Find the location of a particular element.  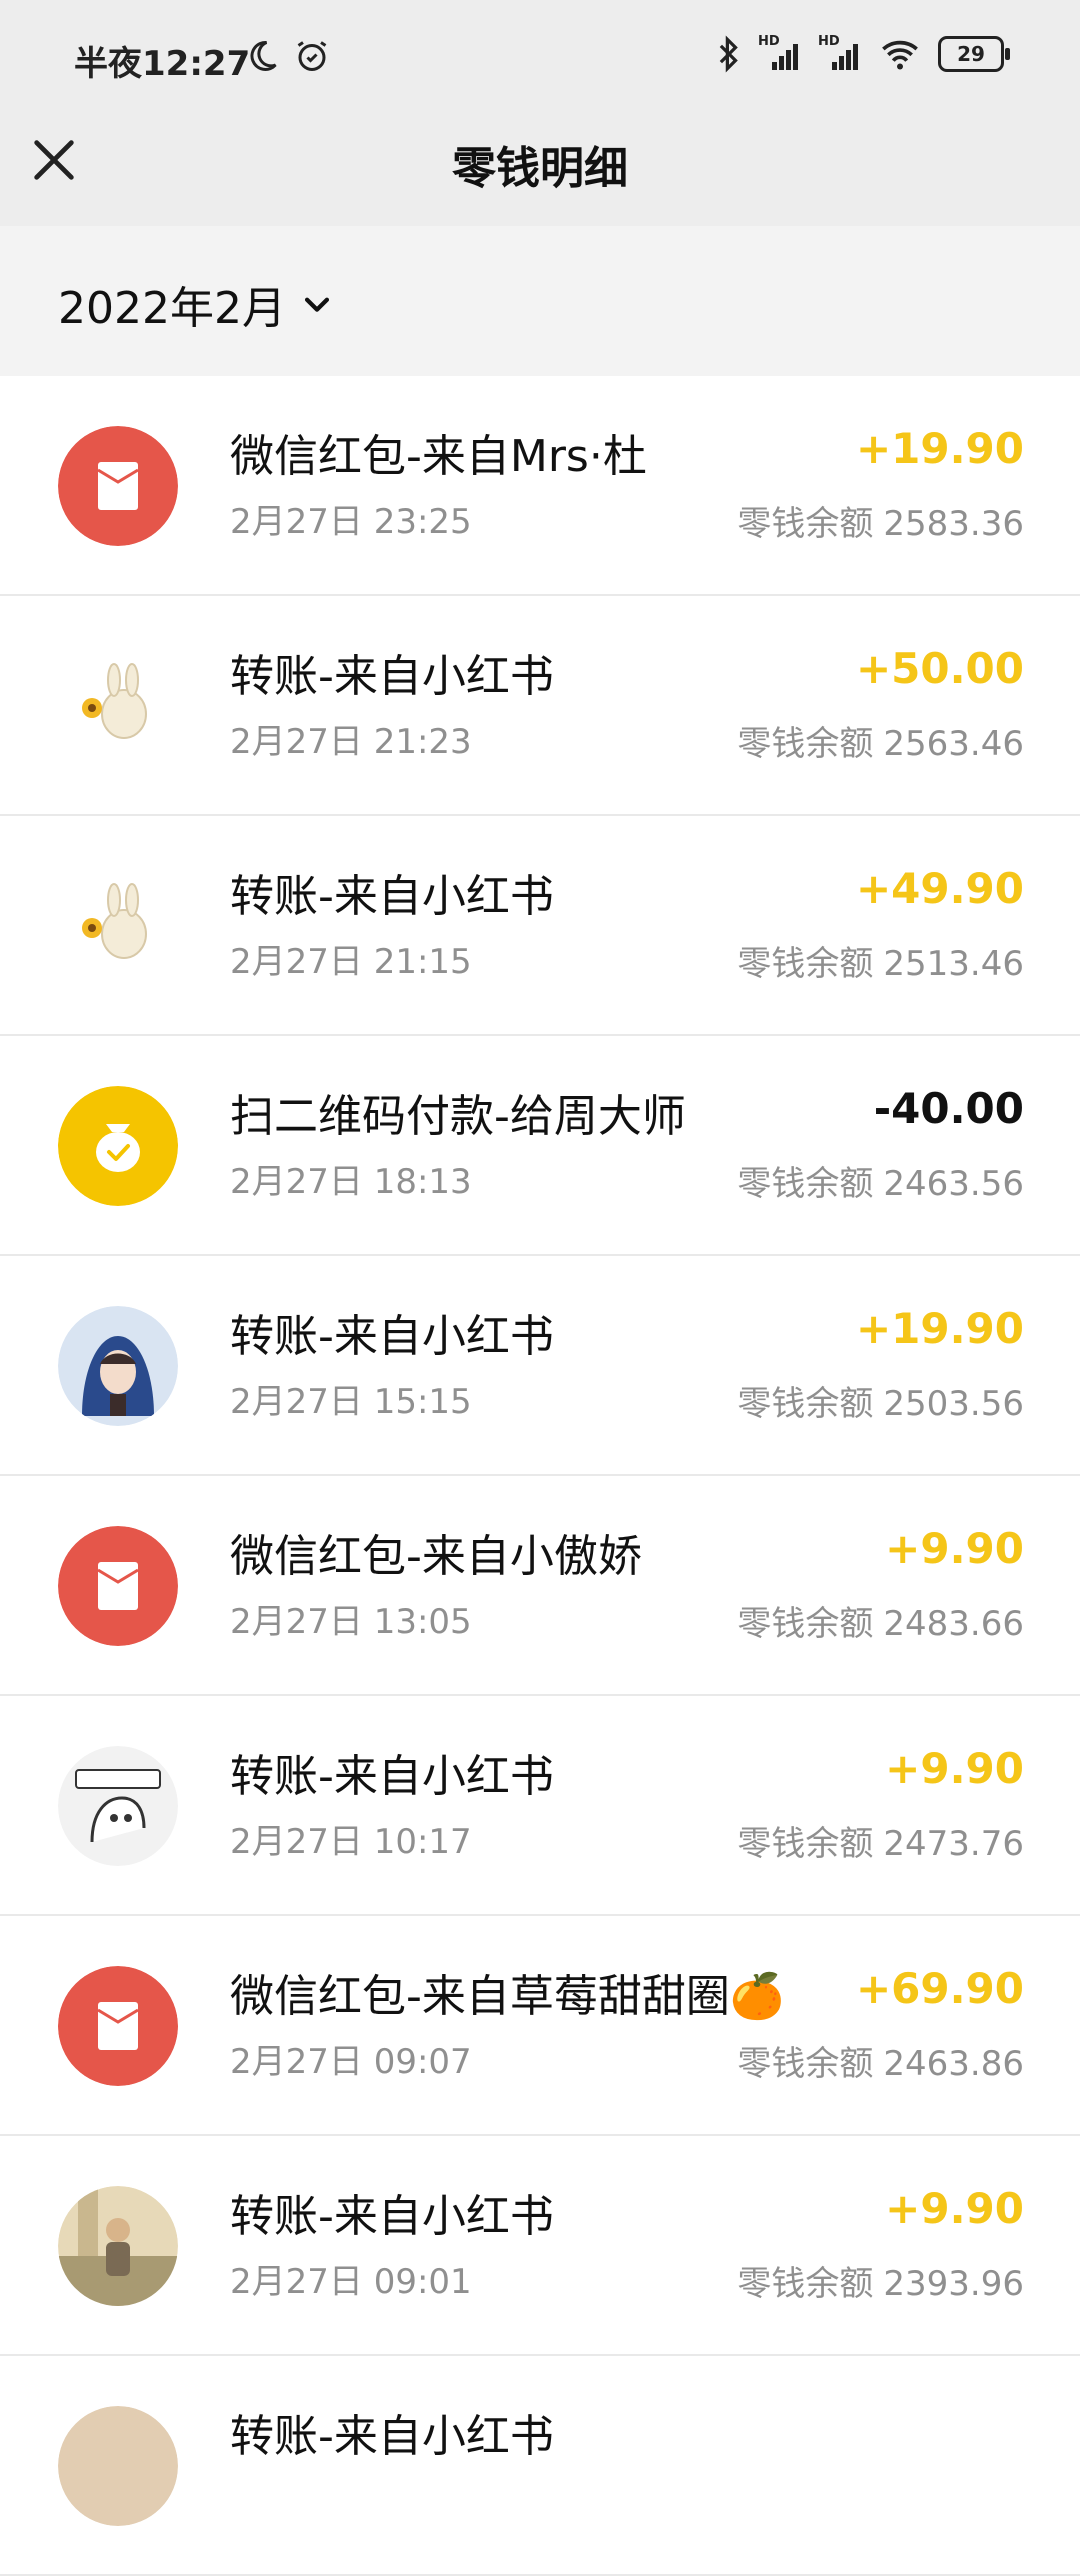

transaction-row: 转账-来自小红书 2月27日 09:01 +9.90 零钱余额 2393.96 is located at coordinates (540, 2246).